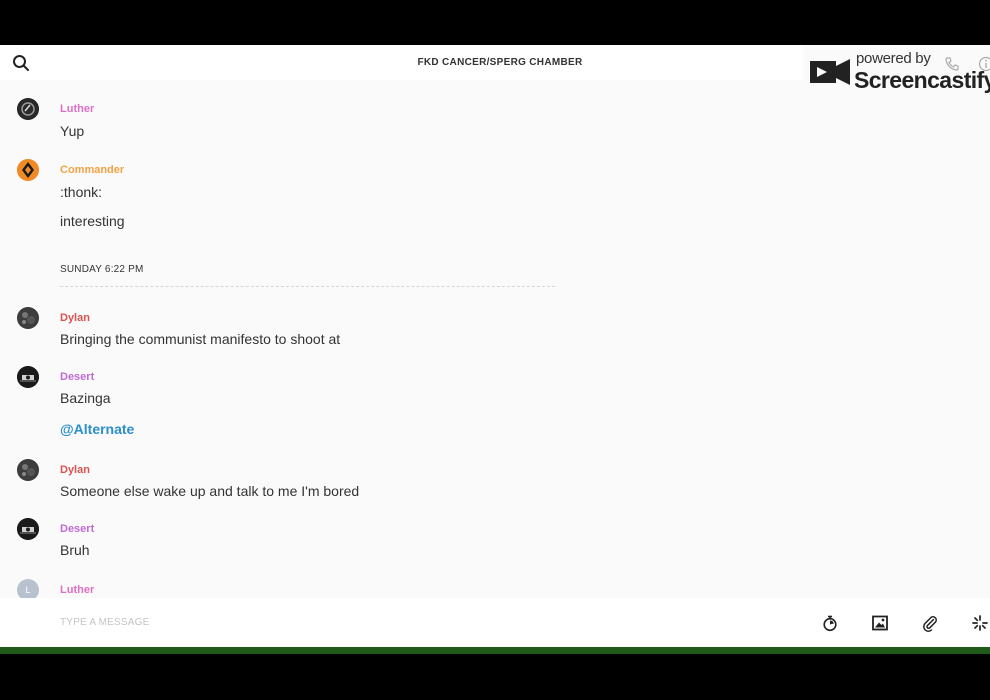 The width and height of the screenshot is (990, 700). I want to click on message-text: :thonk:, so click(81, 192).